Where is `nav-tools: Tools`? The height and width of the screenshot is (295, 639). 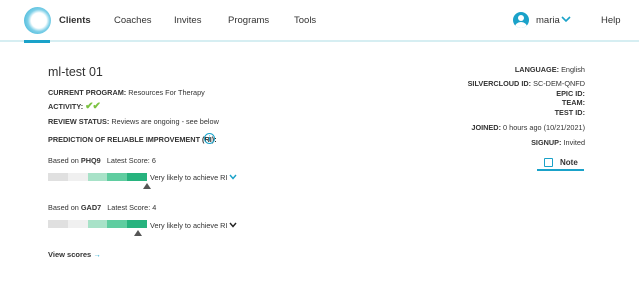
nav-tools: Tools is located at coordinates (305, 20).